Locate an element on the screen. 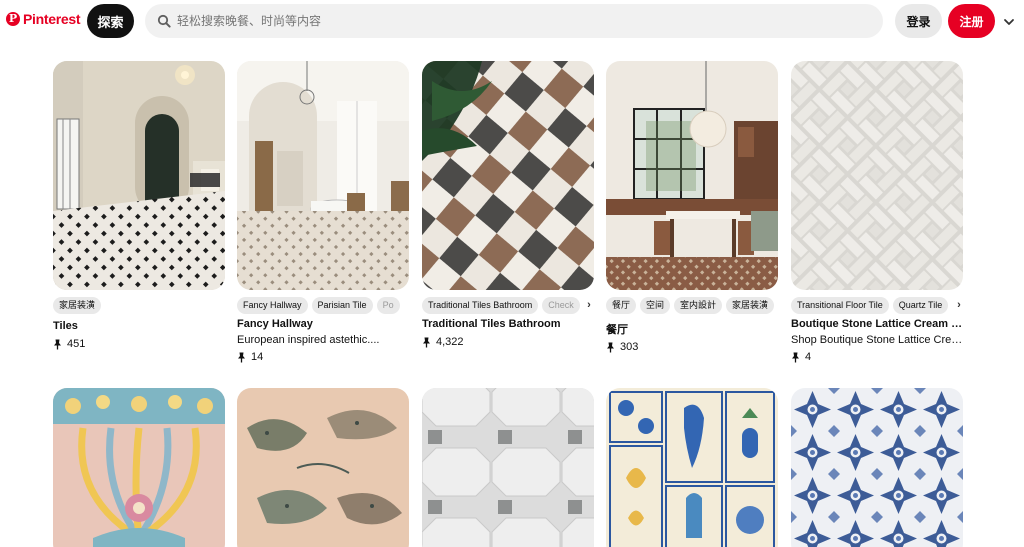 This screenshot has width=1024, height=547. pin-tags: 家居装潢 is located at coordinates (139, 305).